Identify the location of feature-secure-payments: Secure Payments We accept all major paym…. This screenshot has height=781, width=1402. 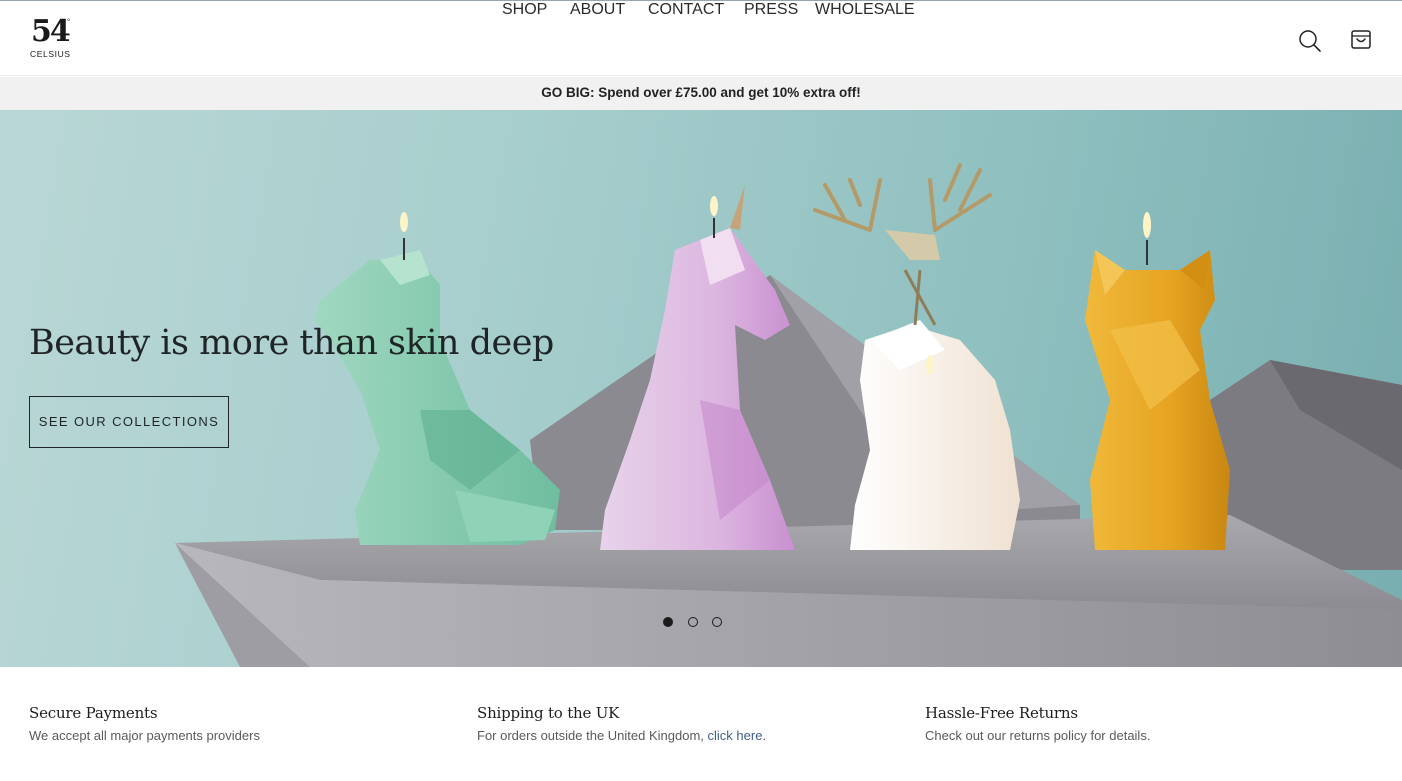
(239, 724).